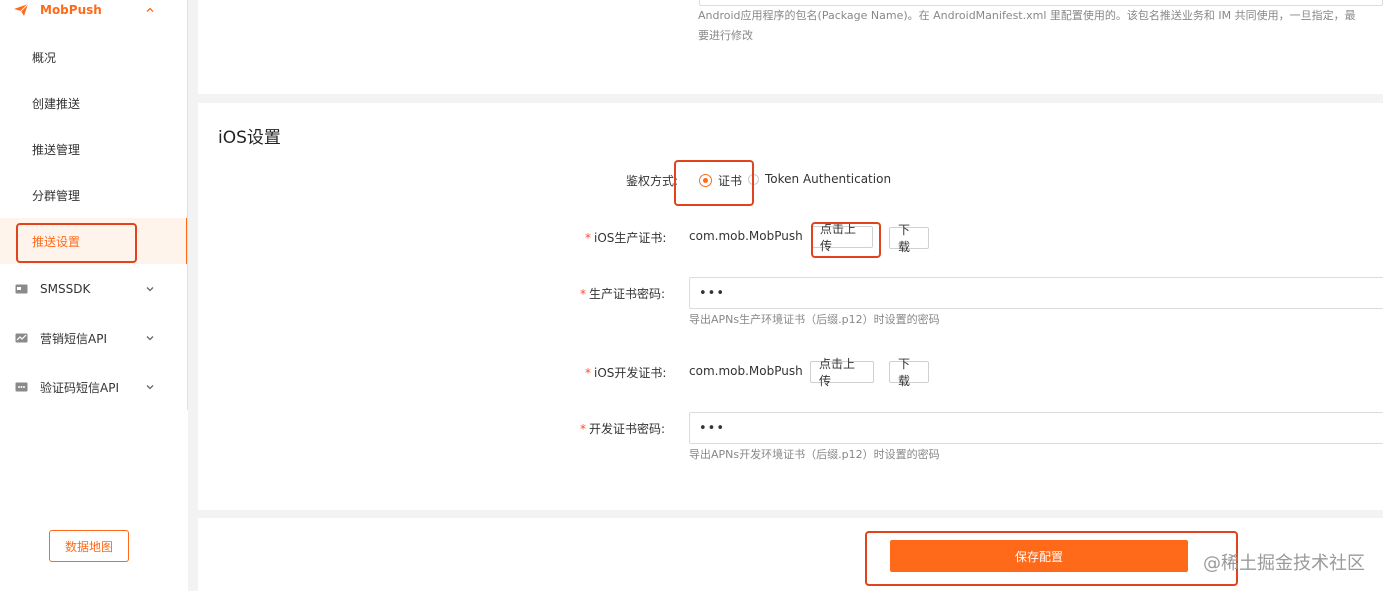  What do you see at coordinates (630, 238) in the screenshot?
I see `prod-cert-label-text: iOS生产证书:` at bounding box center [630, 238].